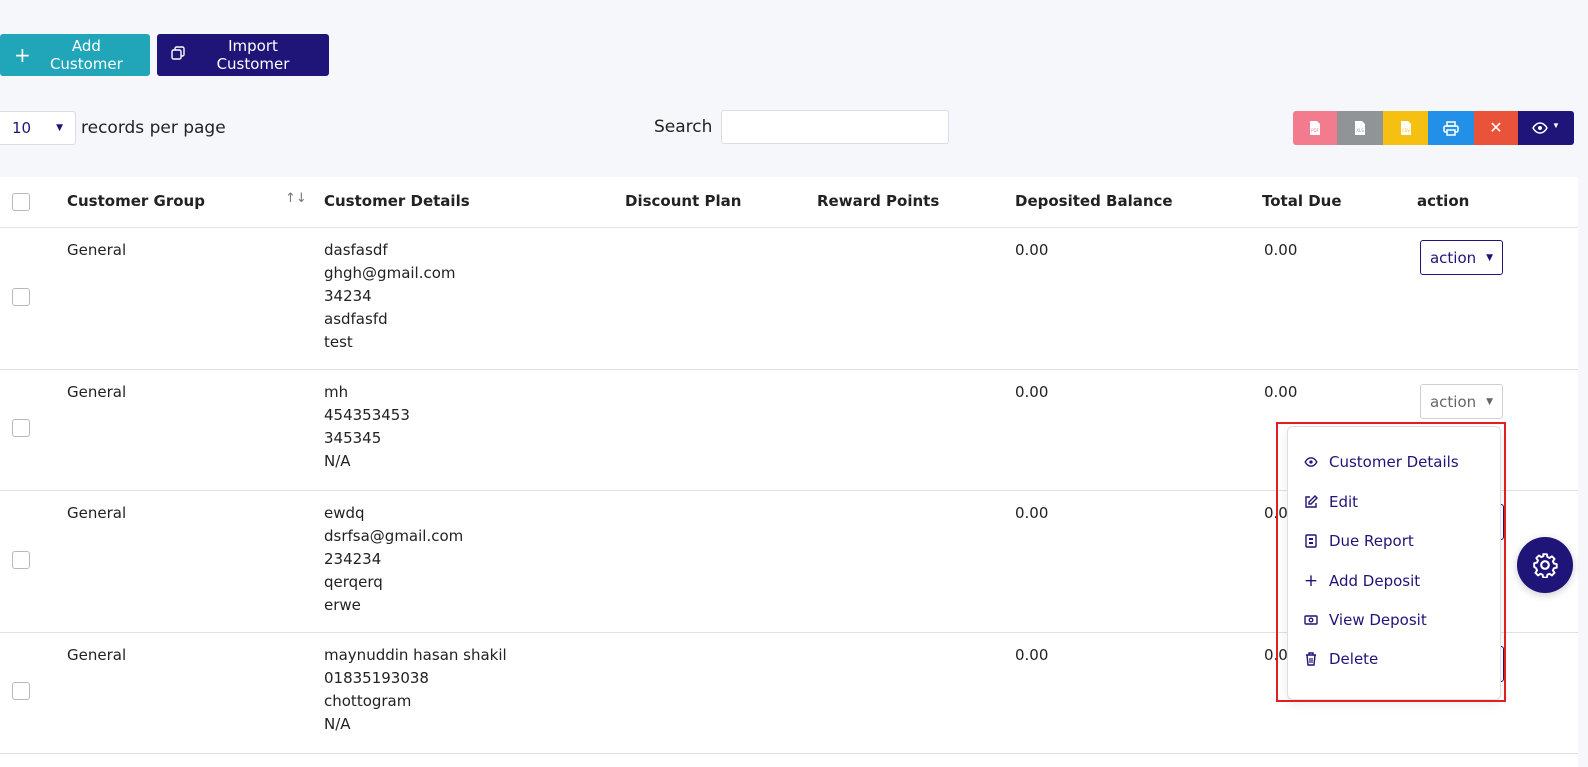 This screenshot has width=1588, height=767. I want to click on per-page-select: 10 ▼, so click(38, 128).